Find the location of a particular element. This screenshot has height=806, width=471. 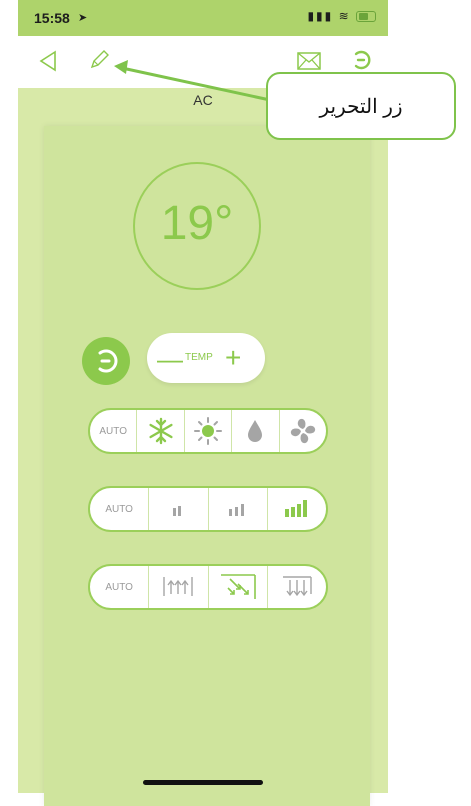

swing-selector: AUTO is located at coordinates (208, 587).